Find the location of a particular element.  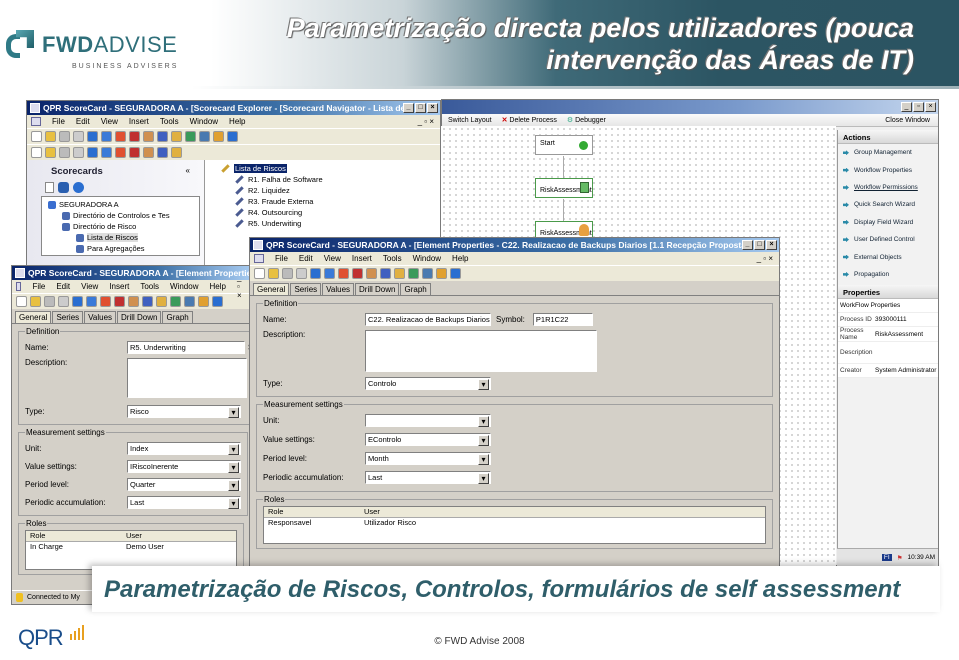

users-icon is located at coordinates (148, 136).